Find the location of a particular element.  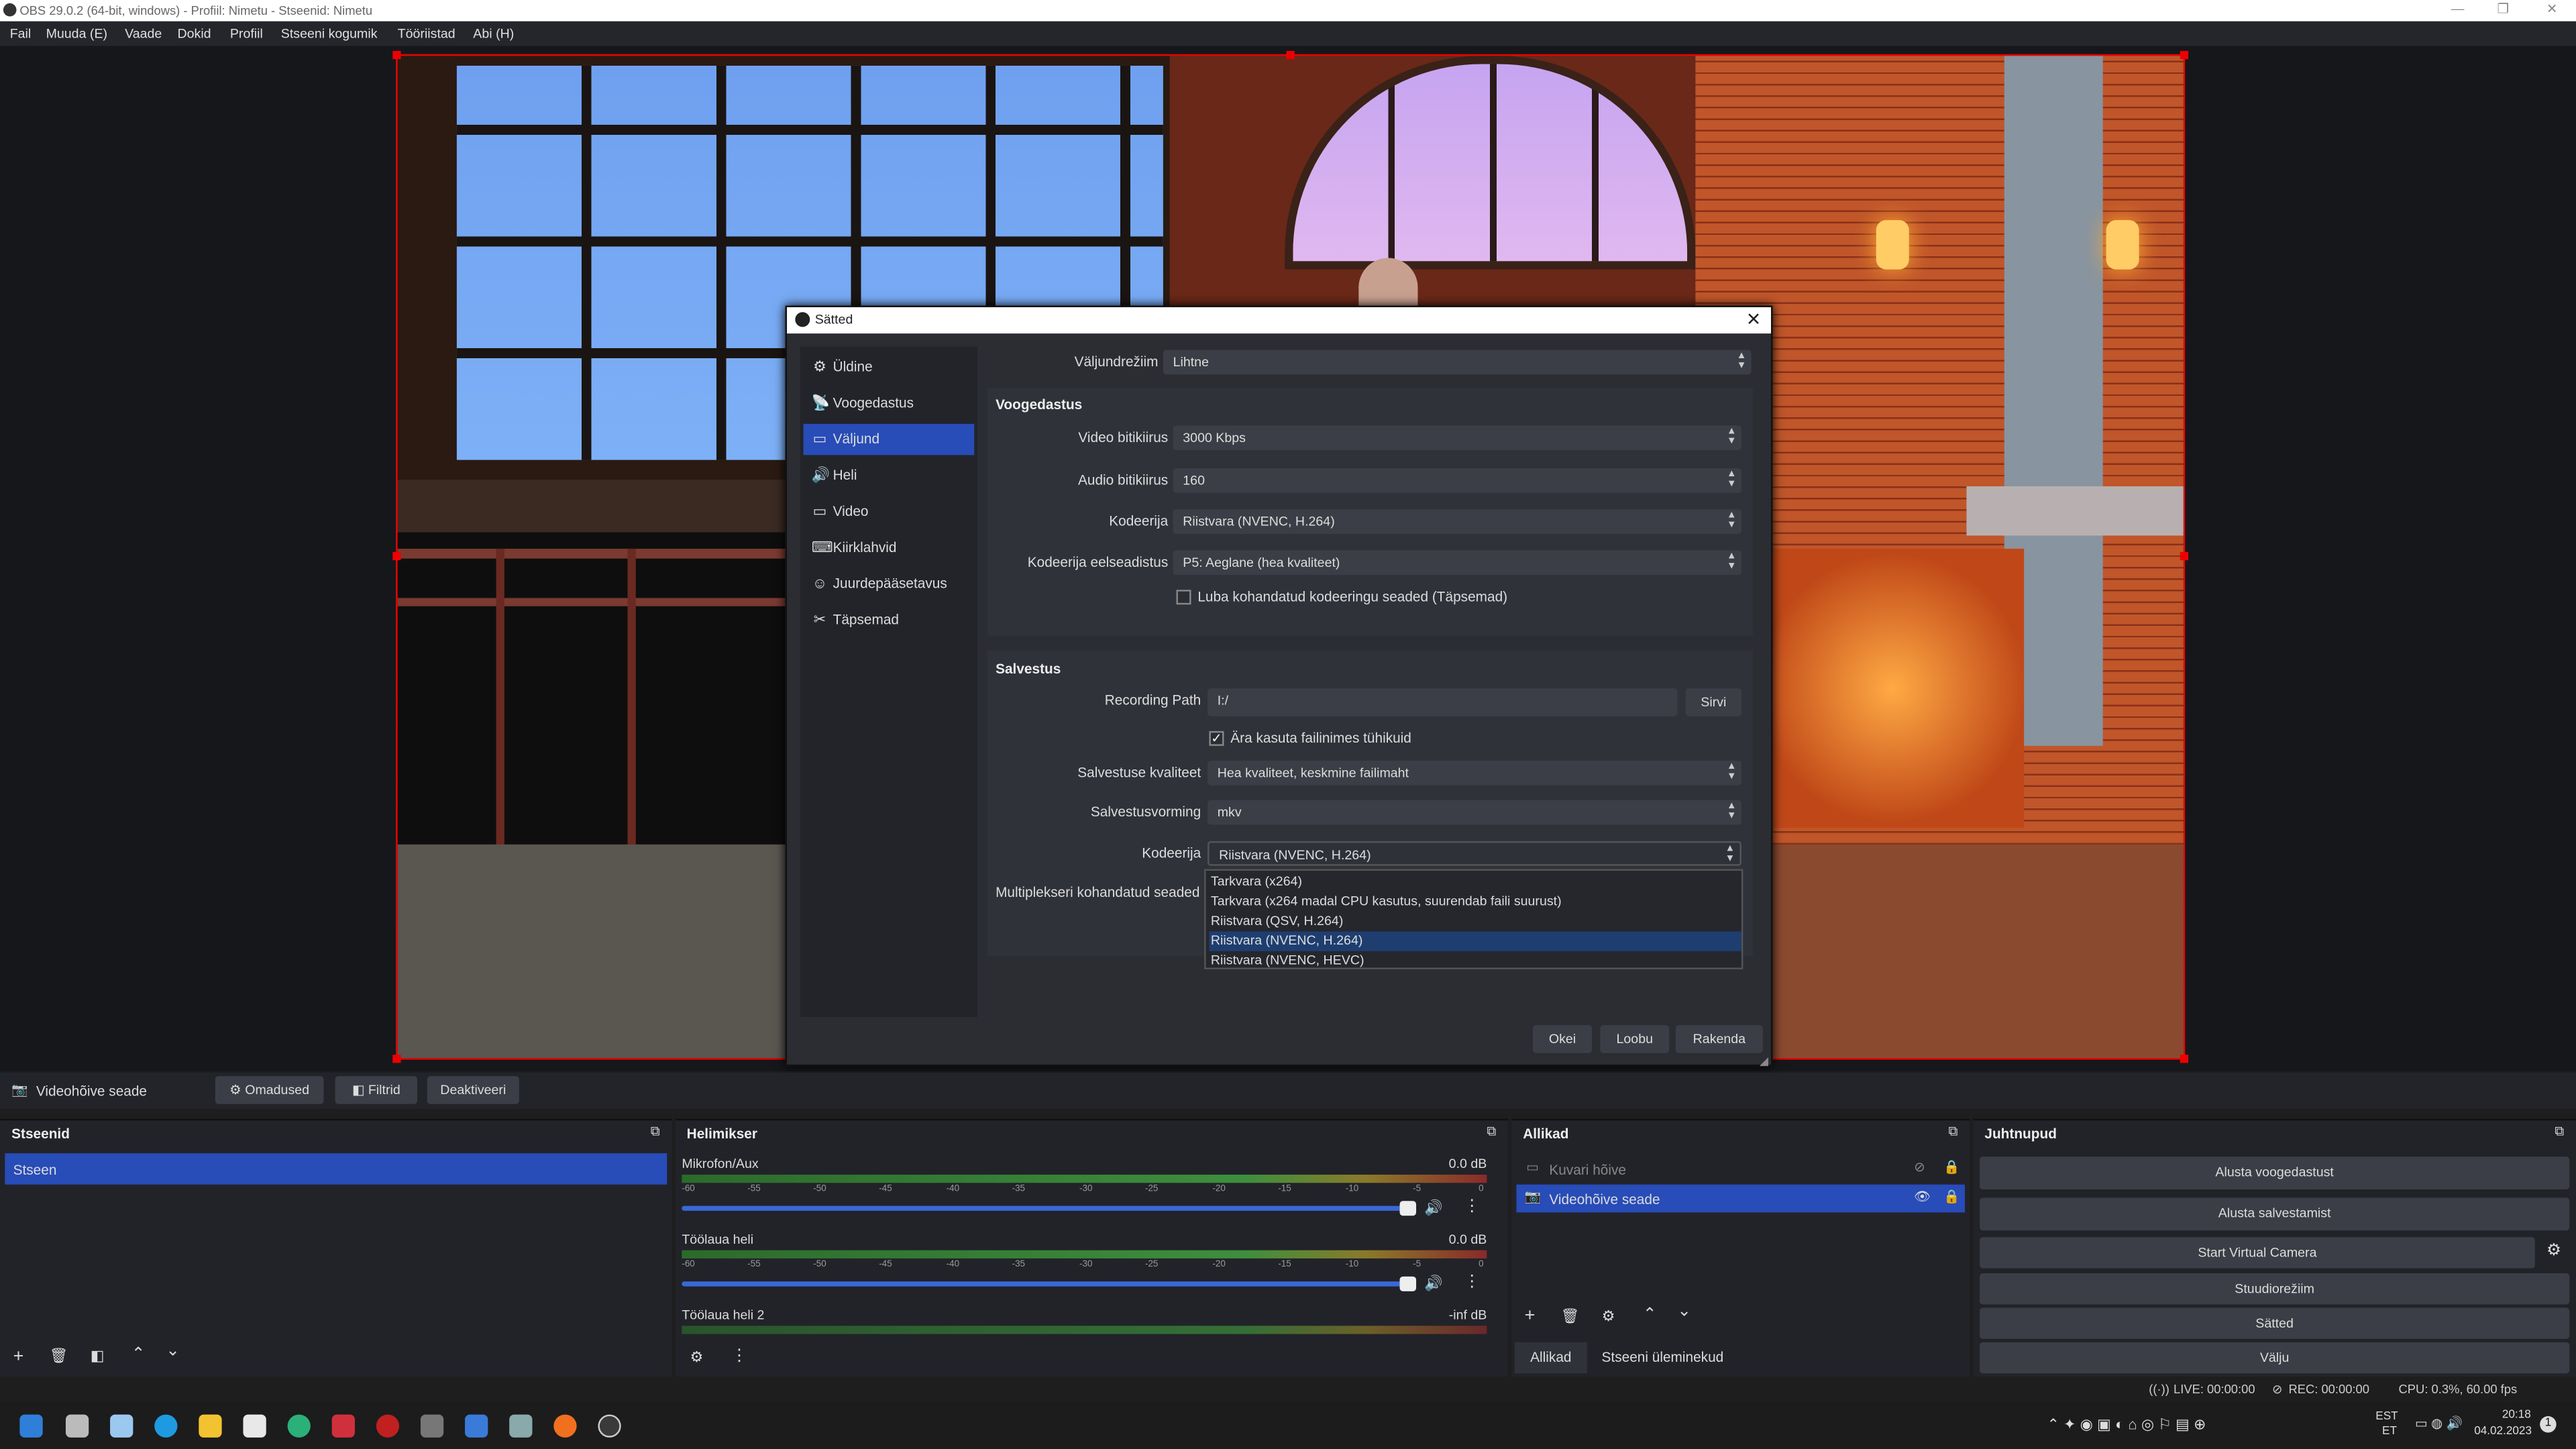

ok-button: Okei is located at coordinates (1562, 1039).